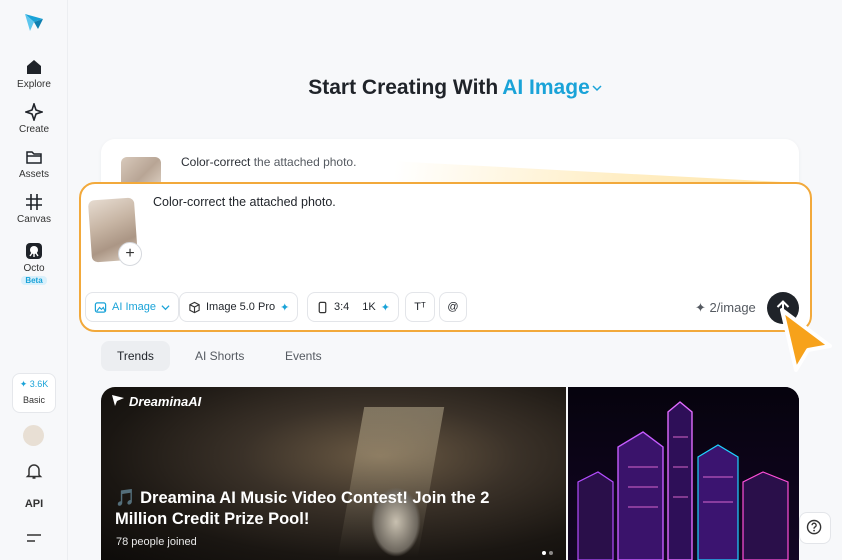 This screenshot has height=560, width=842. I want to click on tab-events: Events, so click(303, 356).